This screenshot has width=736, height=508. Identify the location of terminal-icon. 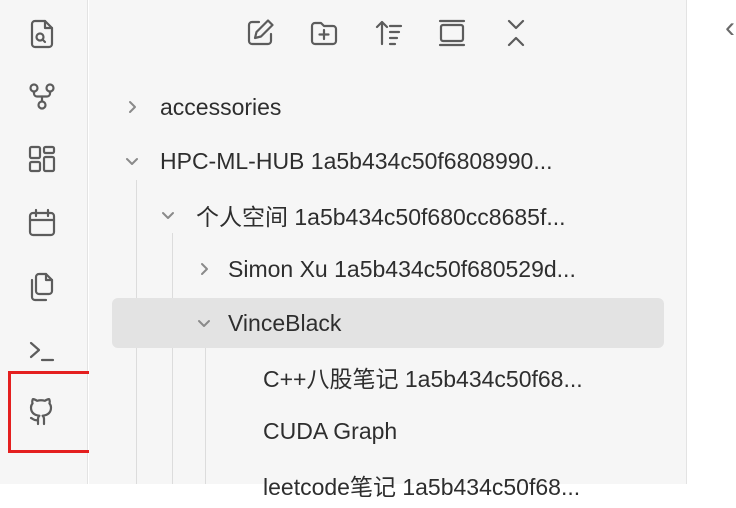
(42, 350).